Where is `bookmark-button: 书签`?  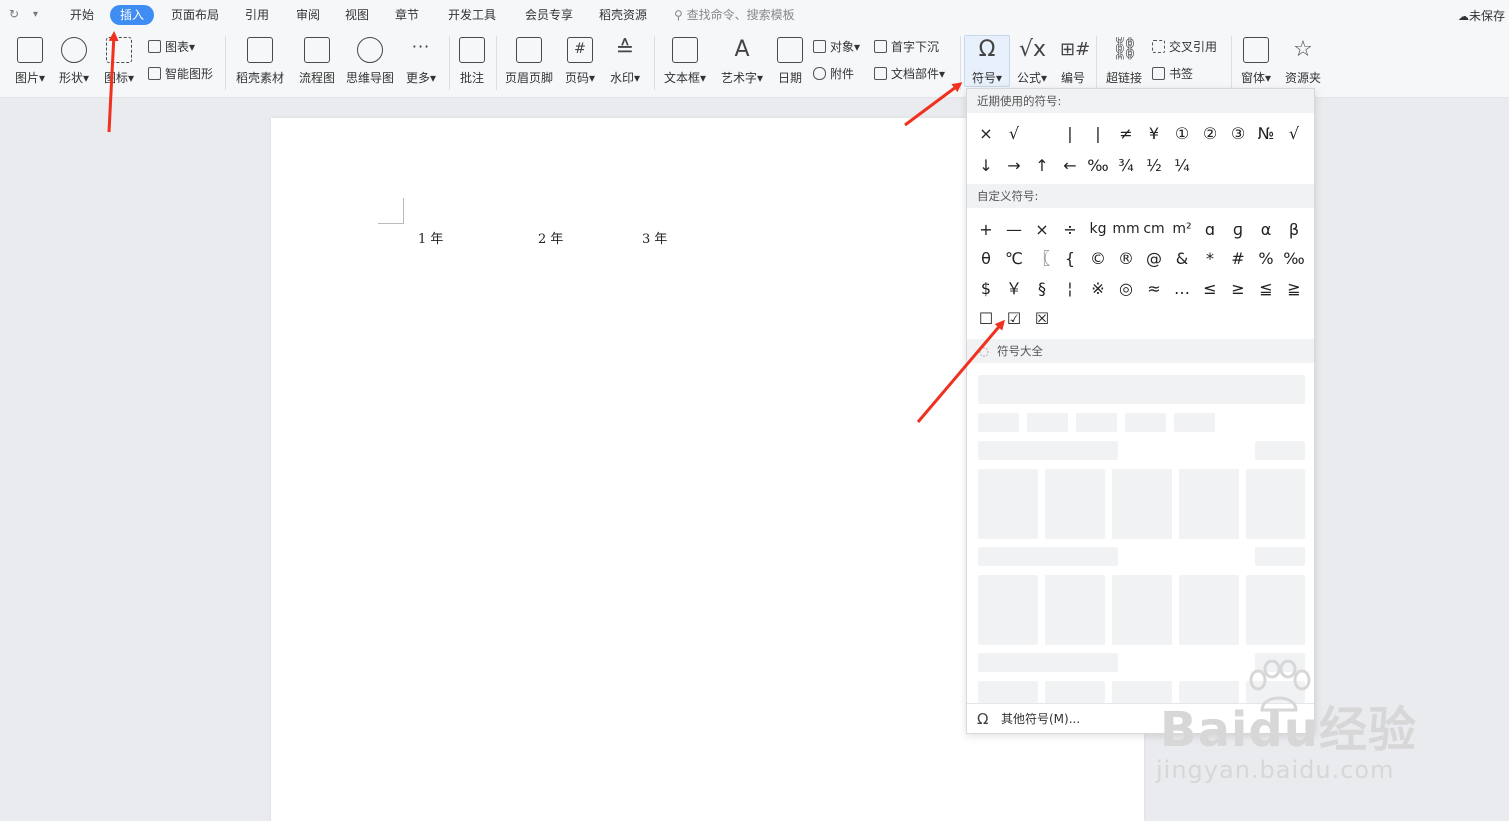
bookmark-button: 书签 is located at coordinates (1172, 74).